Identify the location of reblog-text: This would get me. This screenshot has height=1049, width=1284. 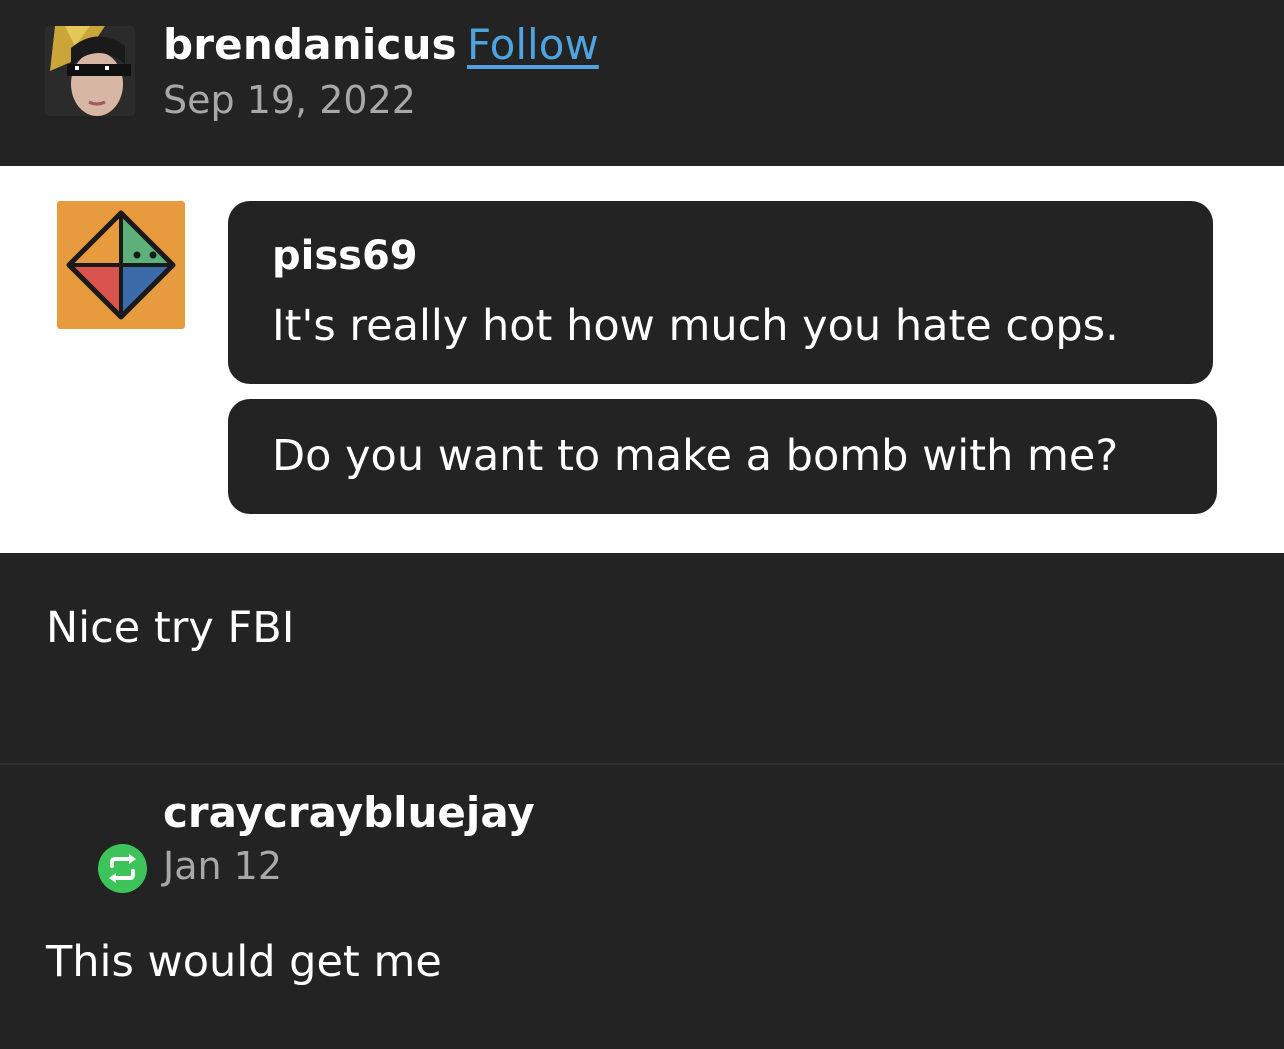
(244, 962).